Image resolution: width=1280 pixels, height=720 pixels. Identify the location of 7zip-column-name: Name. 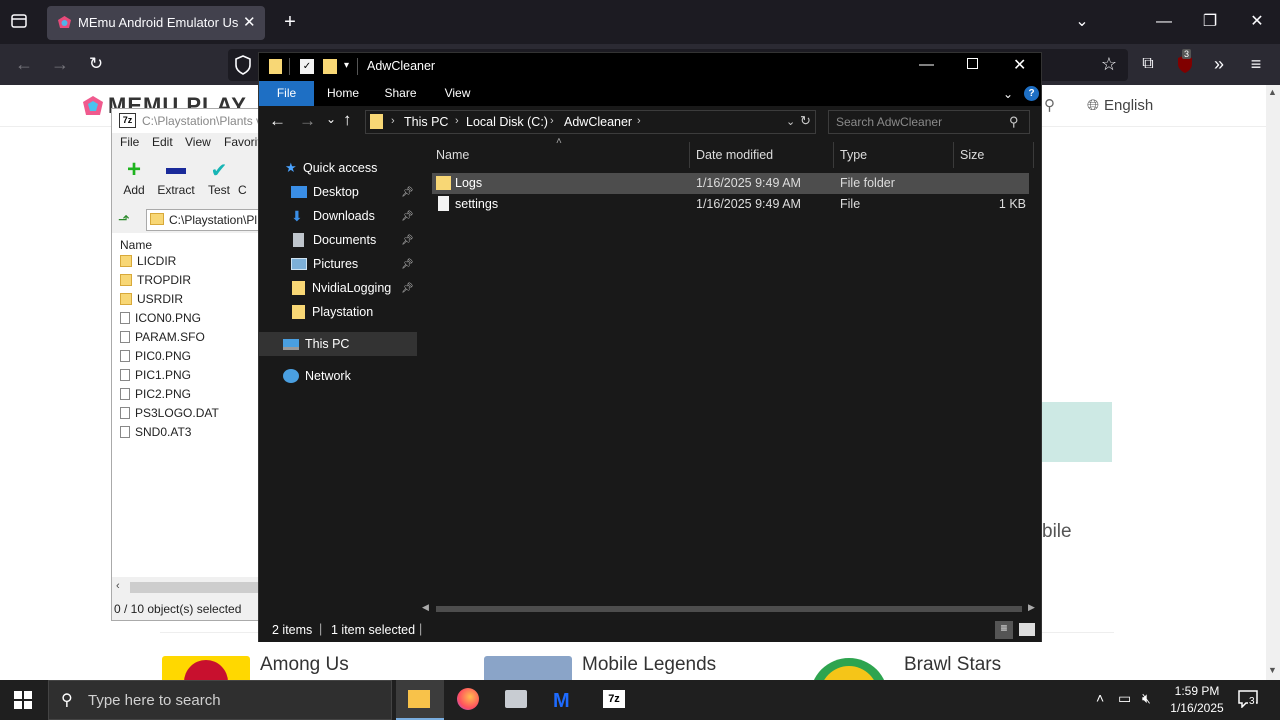
(136, 245).